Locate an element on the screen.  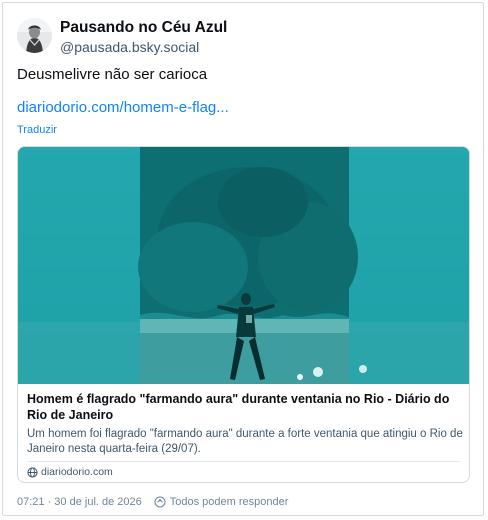
avatar is located at coordinates (34, 35).